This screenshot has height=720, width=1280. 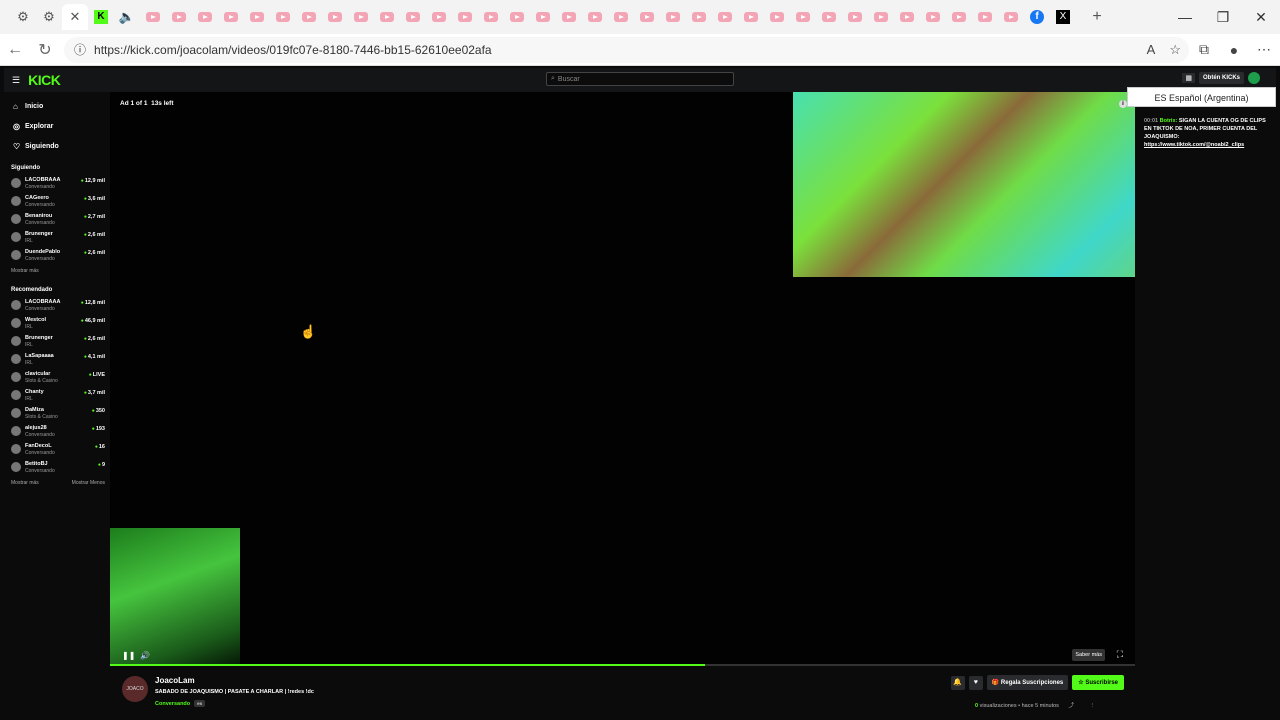 I want to click on heart-icon: ♥, so click(x=975, y=682).